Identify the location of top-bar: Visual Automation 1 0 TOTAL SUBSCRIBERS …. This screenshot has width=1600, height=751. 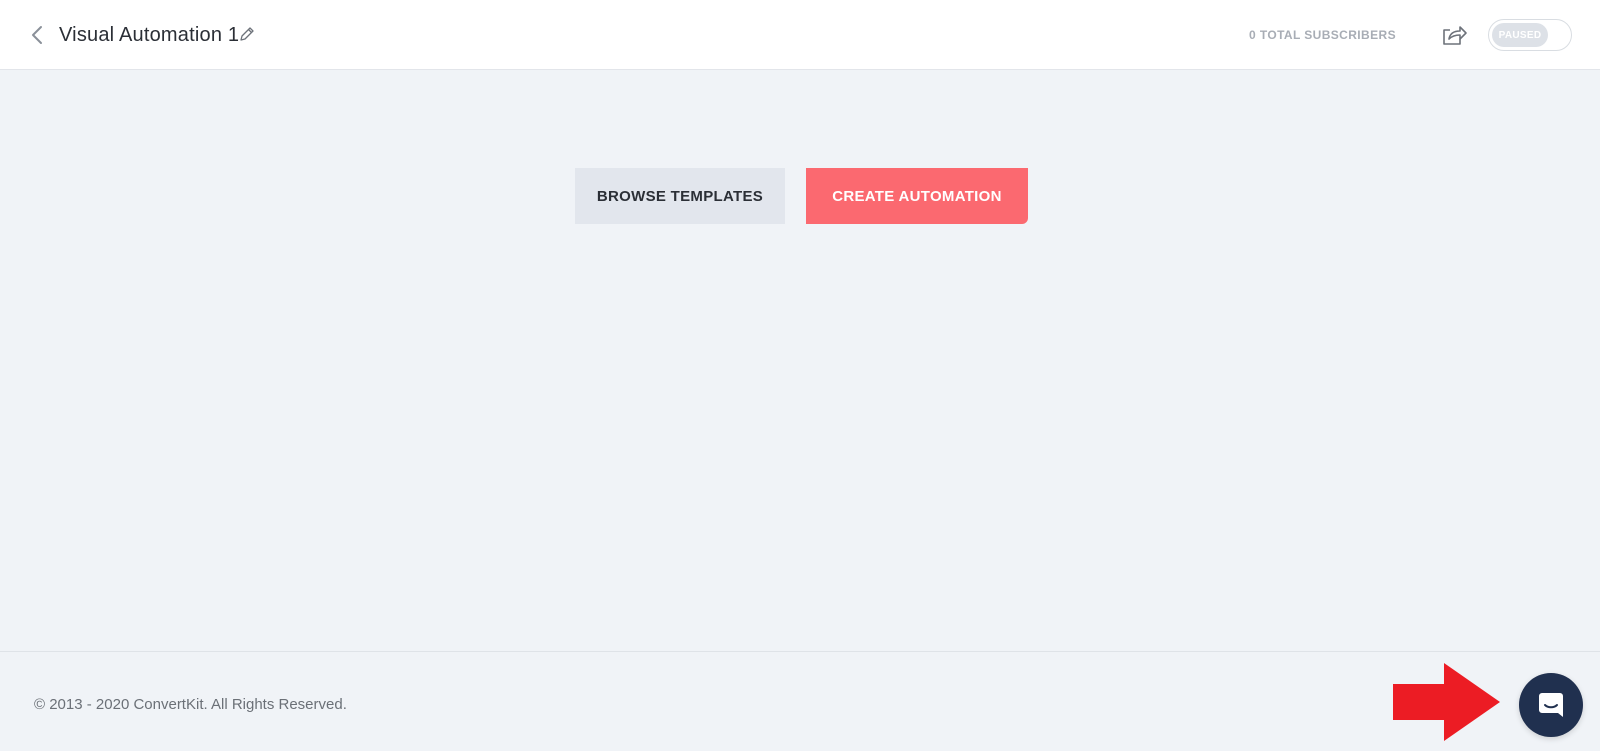
(800, 35).